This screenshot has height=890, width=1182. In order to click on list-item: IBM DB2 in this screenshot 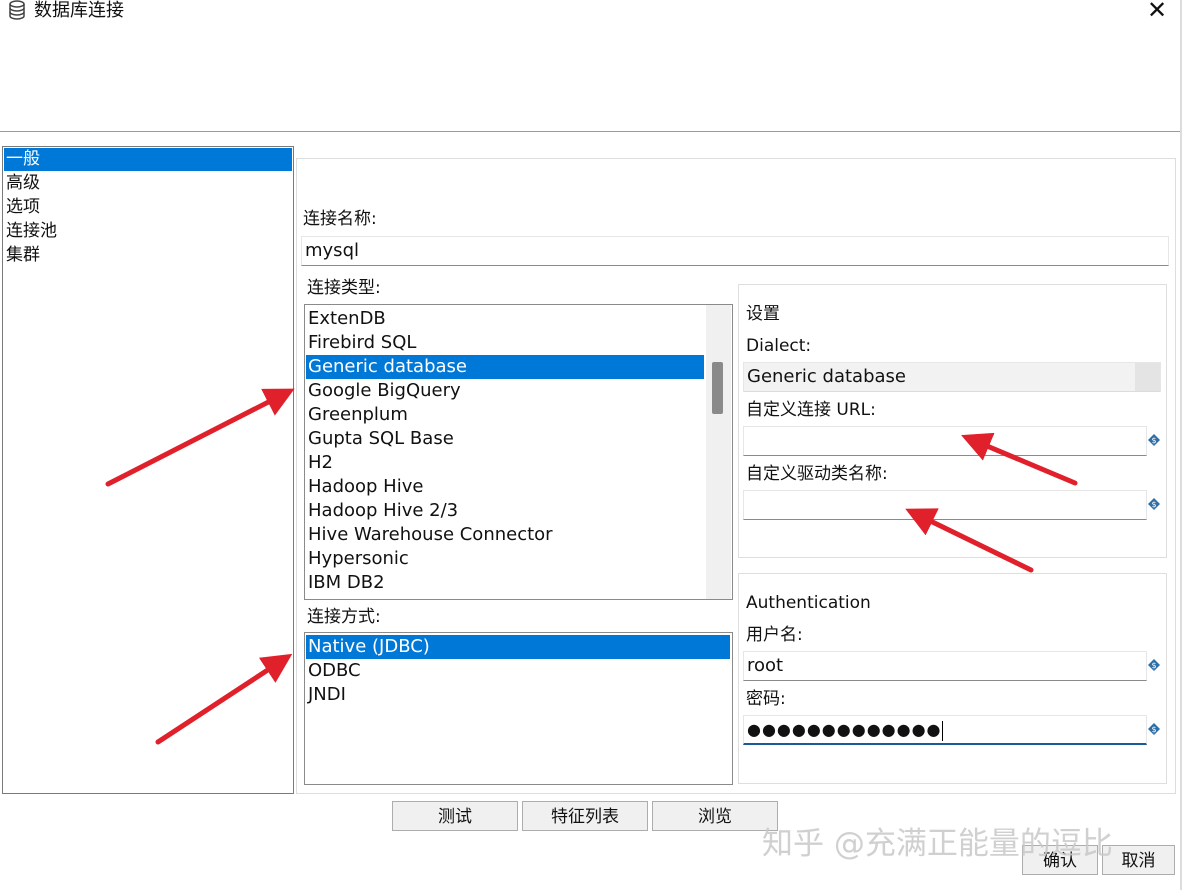, I will do `click(505, 583)`.